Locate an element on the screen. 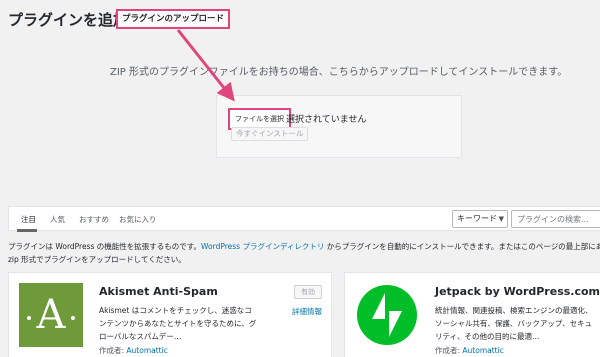  tab-popular: 人気 is located at coordinates (57, 219).